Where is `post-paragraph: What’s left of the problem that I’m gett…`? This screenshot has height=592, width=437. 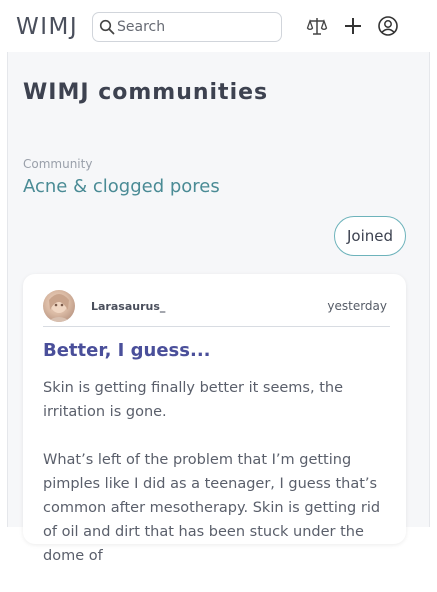
post-paragraph: What’s left of the problem that I’m gett… is located at coordinates (212, 508).